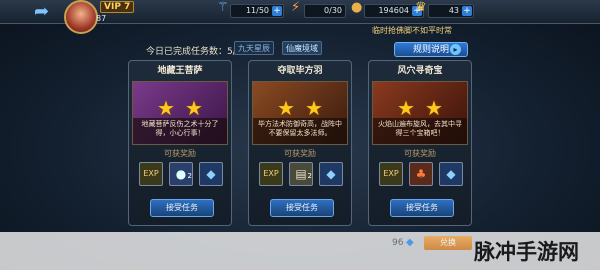 This screenshot has width=600, height=270. Describe the element at coordinates (318, 9) in the screenshot. I see `energy-stat: ⚡ 0/30` at that location.